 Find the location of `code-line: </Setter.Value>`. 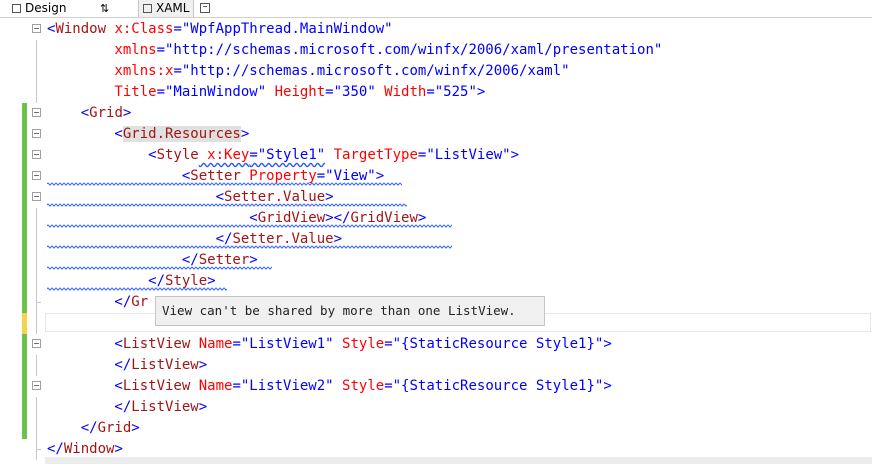

code-line: </Setter.Value> is located at coordinates (436, 239).